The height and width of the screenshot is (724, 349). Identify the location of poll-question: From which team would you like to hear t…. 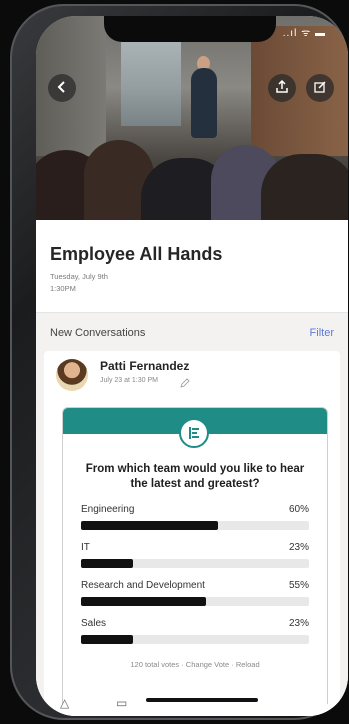
(195, 476).